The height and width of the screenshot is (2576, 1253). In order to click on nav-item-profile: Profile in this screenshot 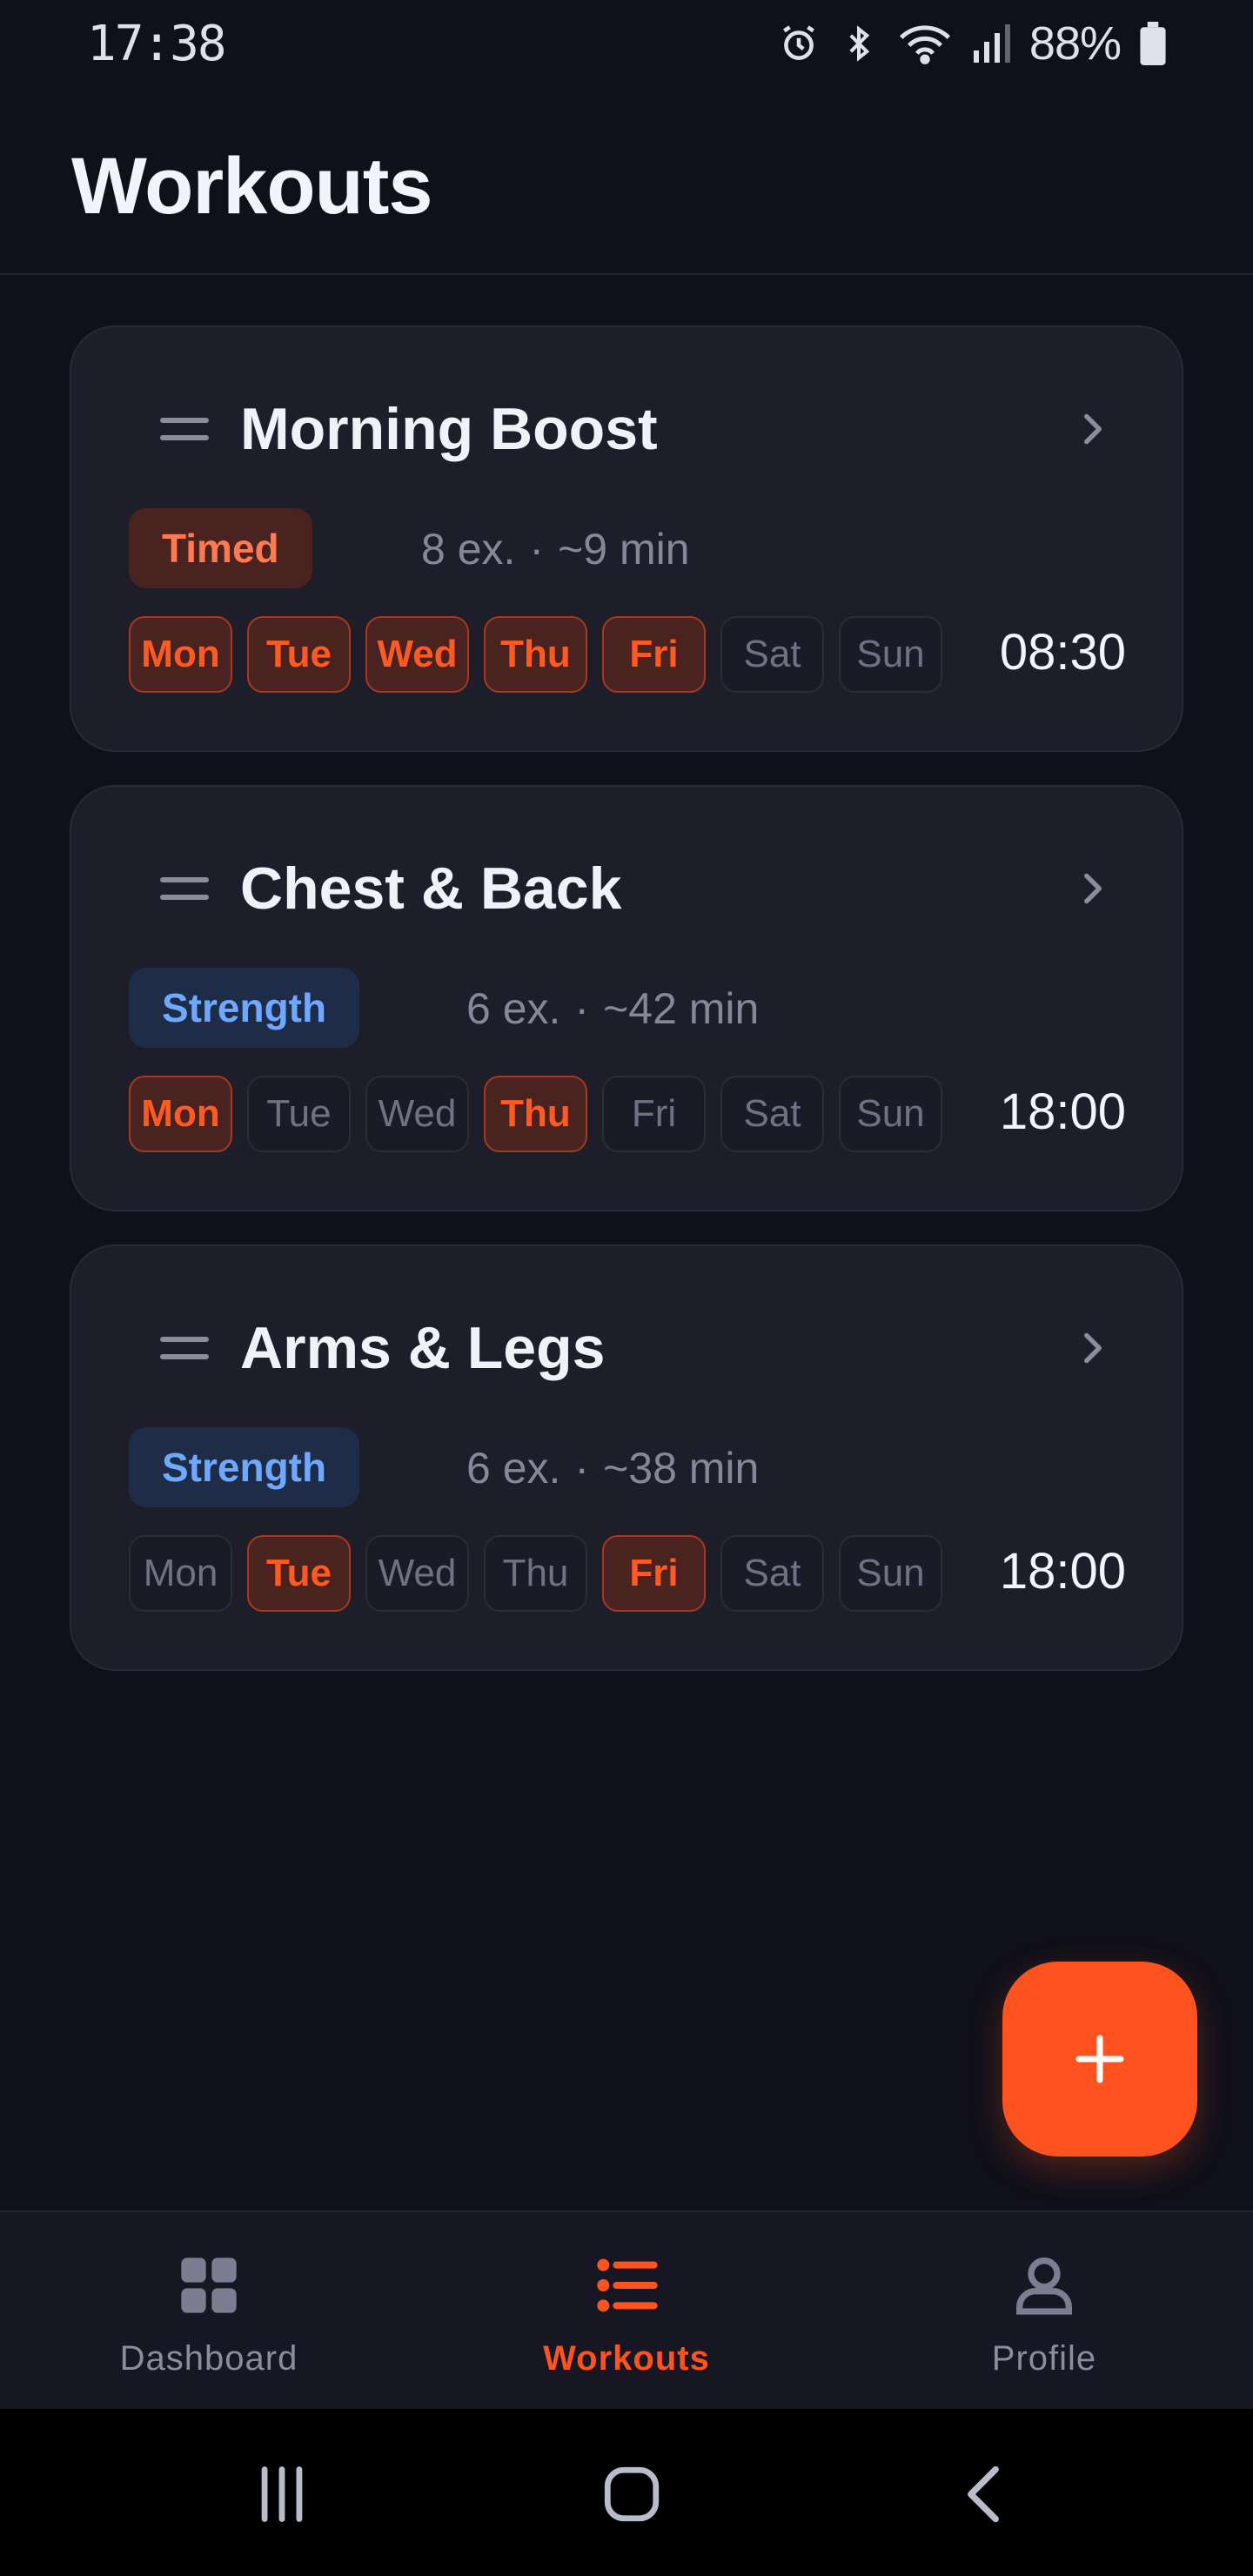, I will do `click(1044, 2310)`.